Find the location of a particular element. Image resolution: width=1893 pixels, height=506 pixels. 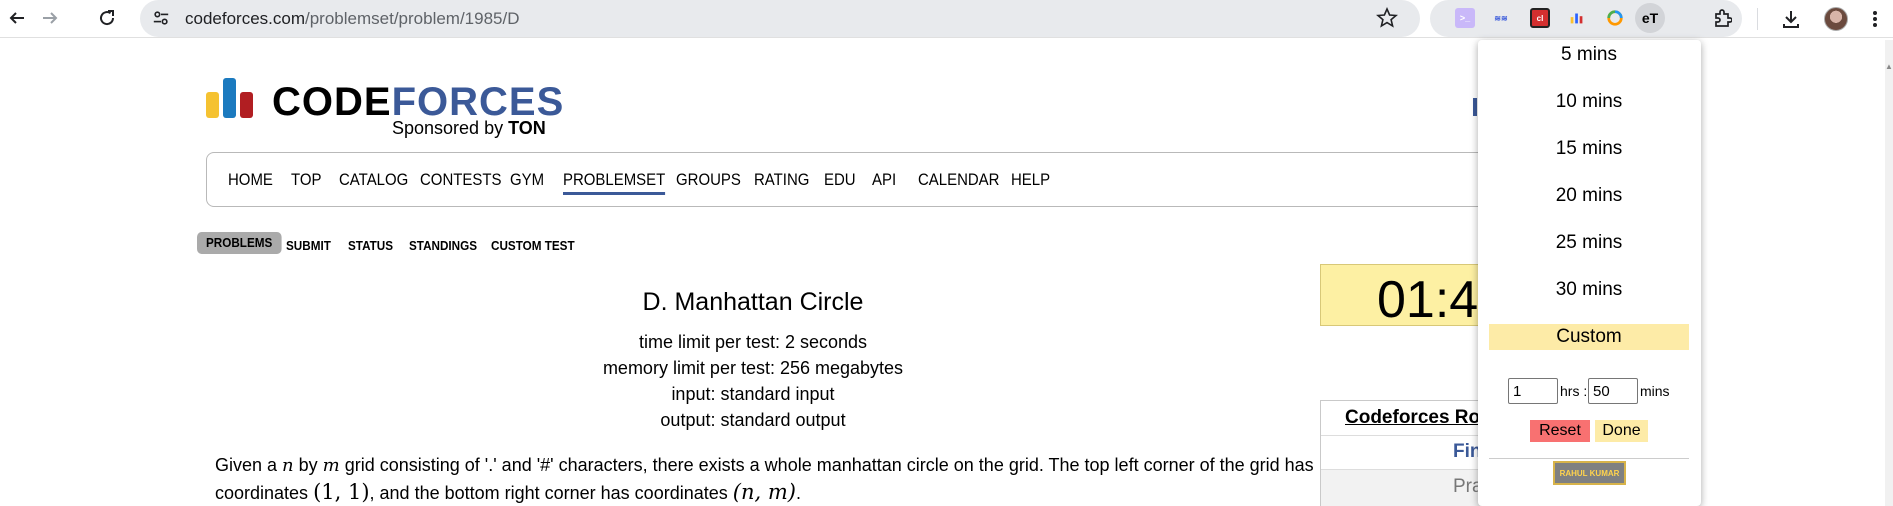

input-spec: input: standard input is located at coordinates (753, 394).